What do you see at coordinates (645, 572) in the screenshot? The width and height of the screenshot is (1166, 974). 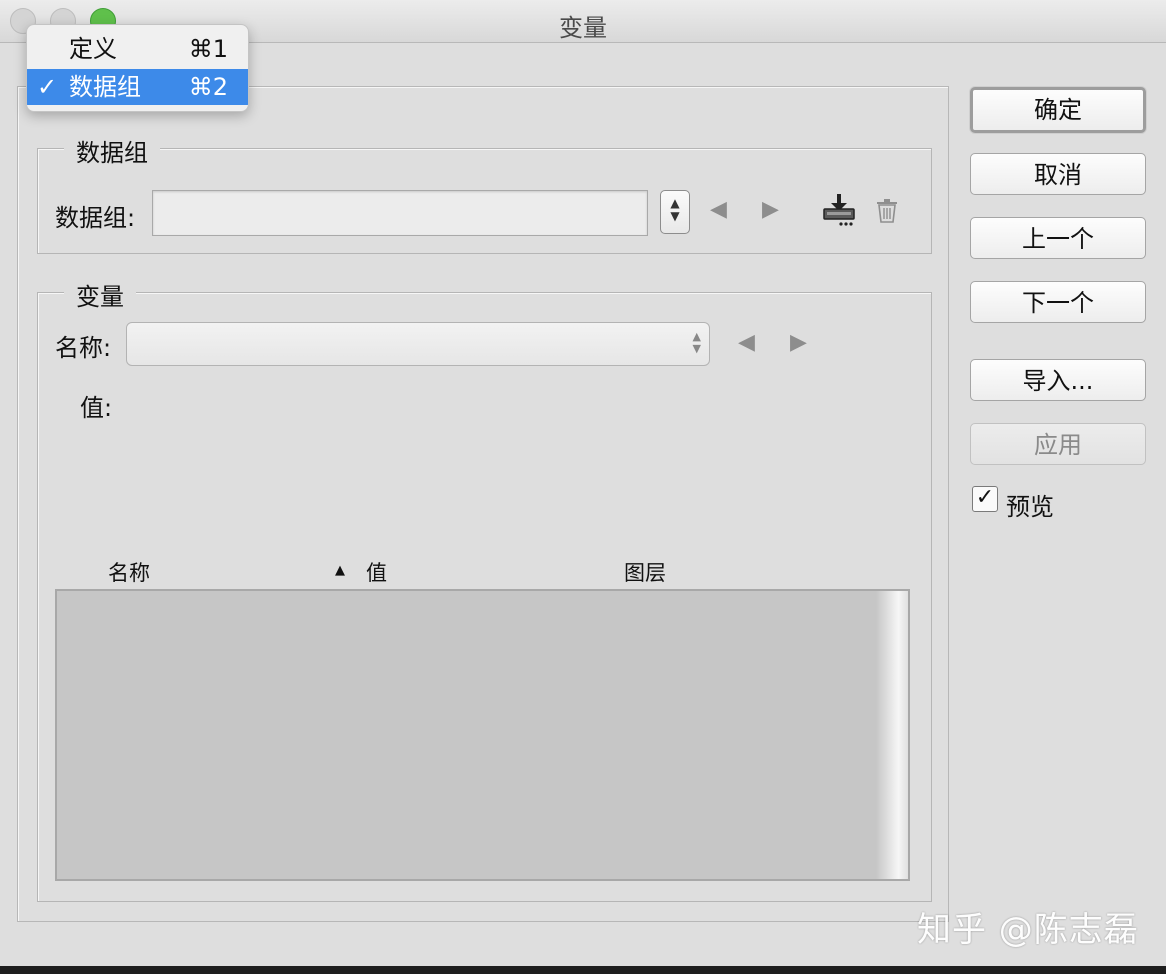 I see `column-header-layer: 图层` at bounding box center [645, 572].